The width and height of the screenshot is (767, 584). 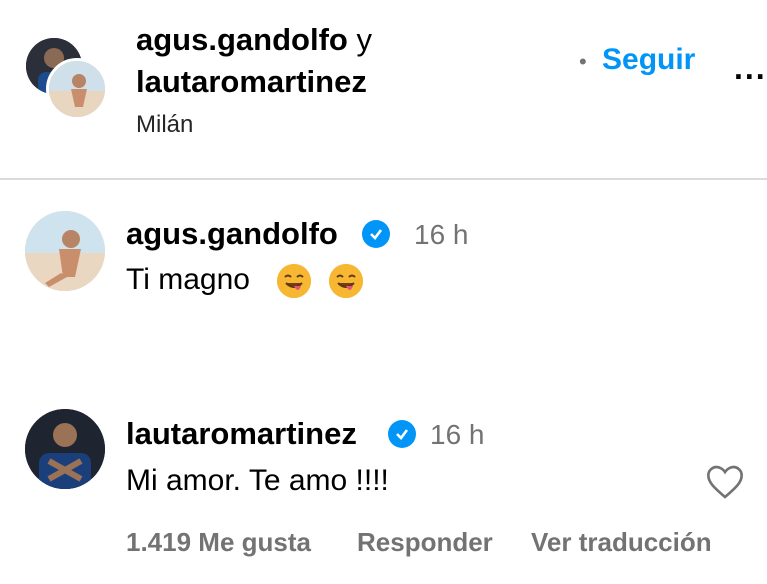 I want to click on comment-avatar-lautaro, so click(x=65, y=449).